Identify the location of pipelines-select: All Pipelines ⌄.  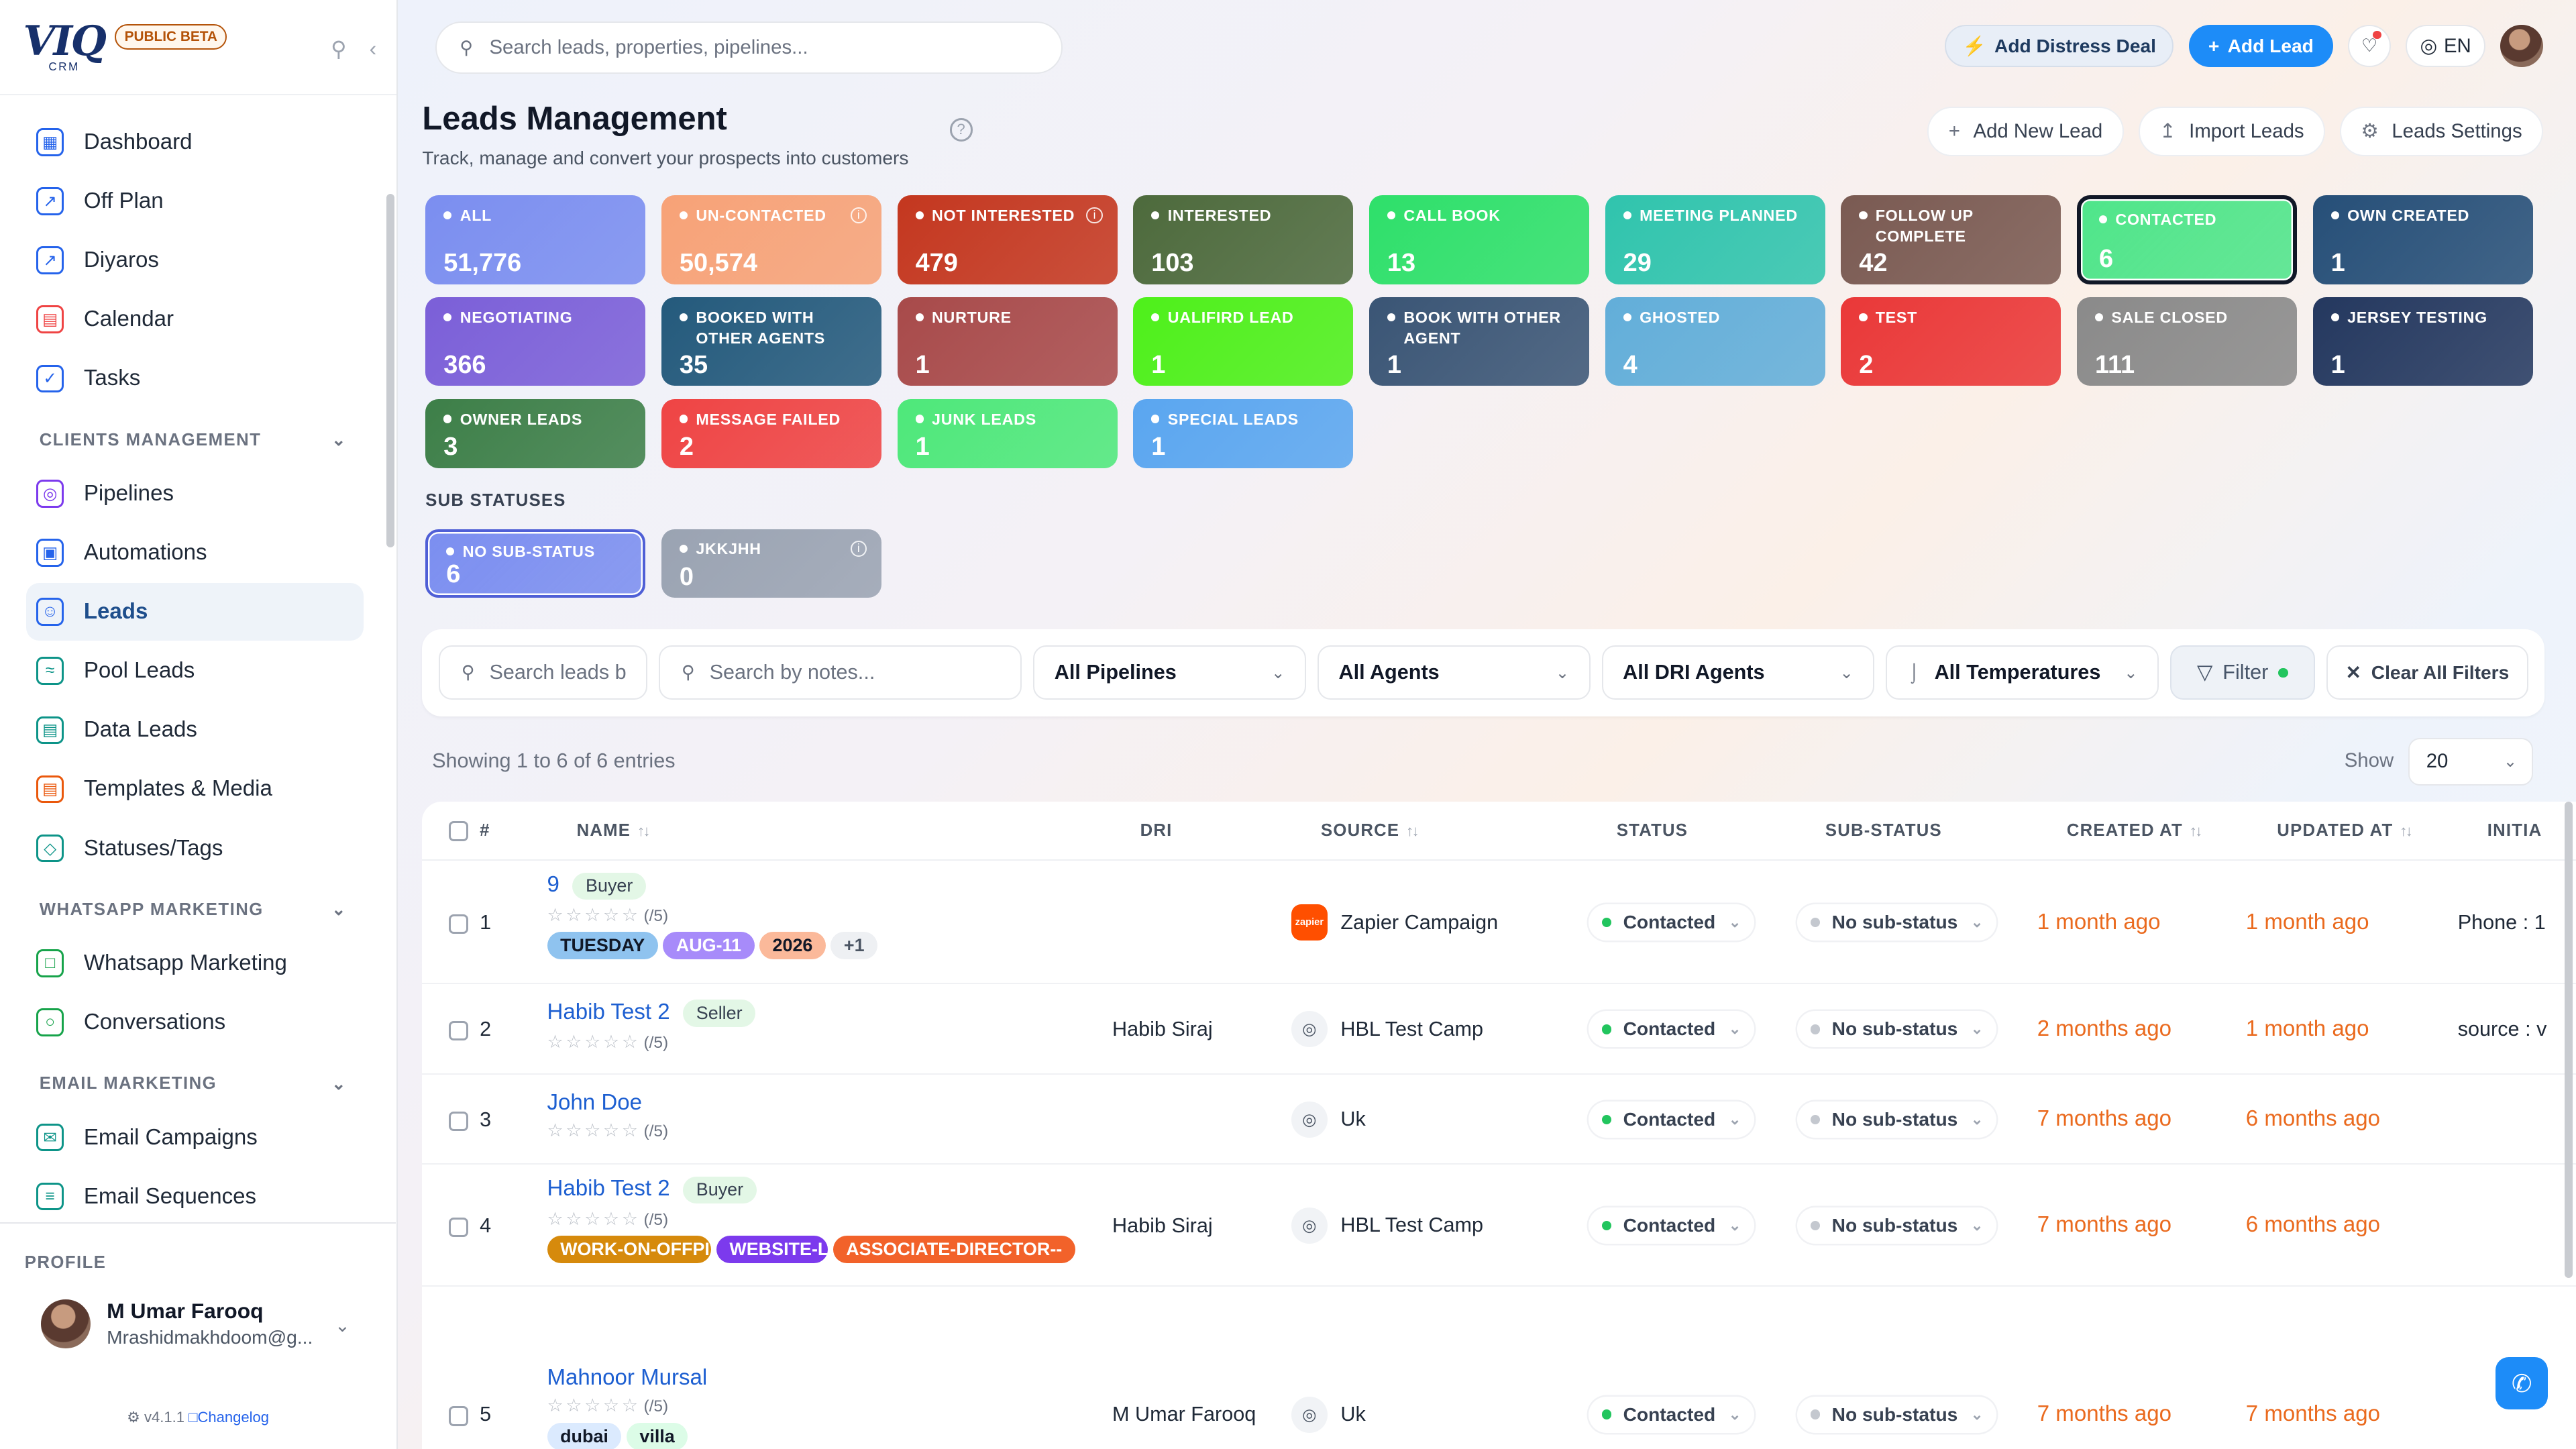
(1169, 672).